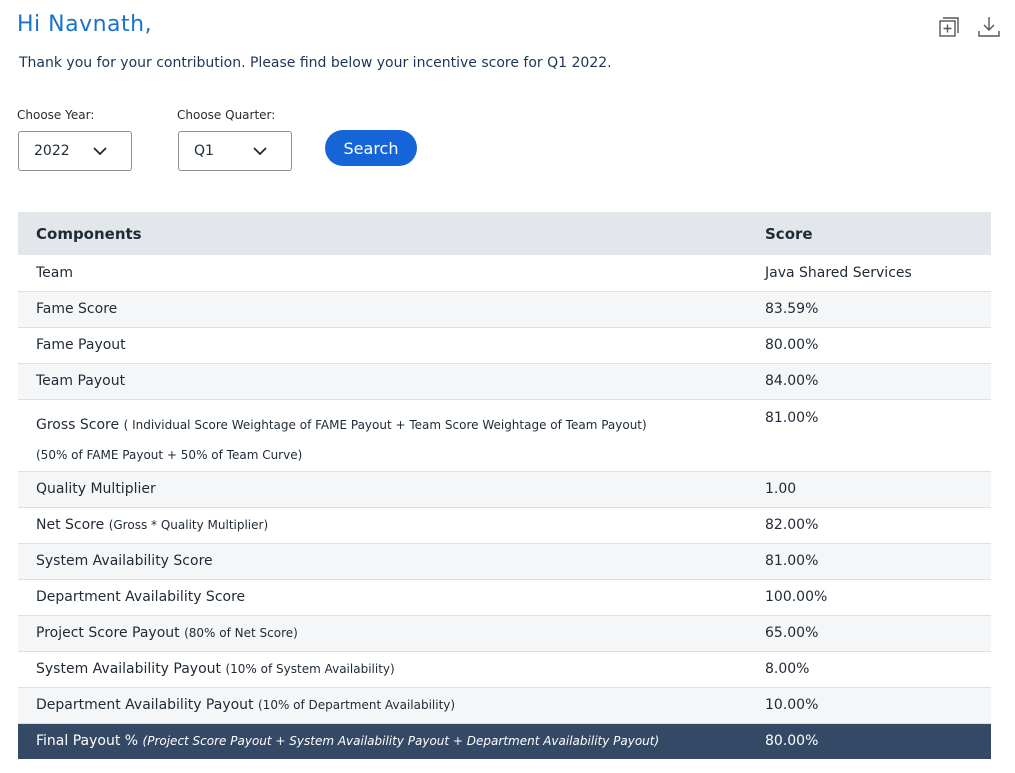  Describe the element at coordinates (56, 115) in the screenshot. I see `year-label: Choose Year:` at that location.